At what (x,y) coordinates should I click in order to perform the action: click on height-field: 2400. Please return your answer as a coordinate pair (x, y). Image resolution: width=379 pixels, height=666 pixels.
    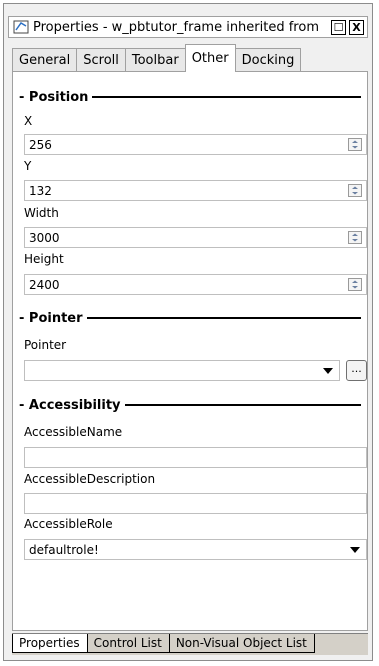
    Looking at the image, I should click on (195, 284).